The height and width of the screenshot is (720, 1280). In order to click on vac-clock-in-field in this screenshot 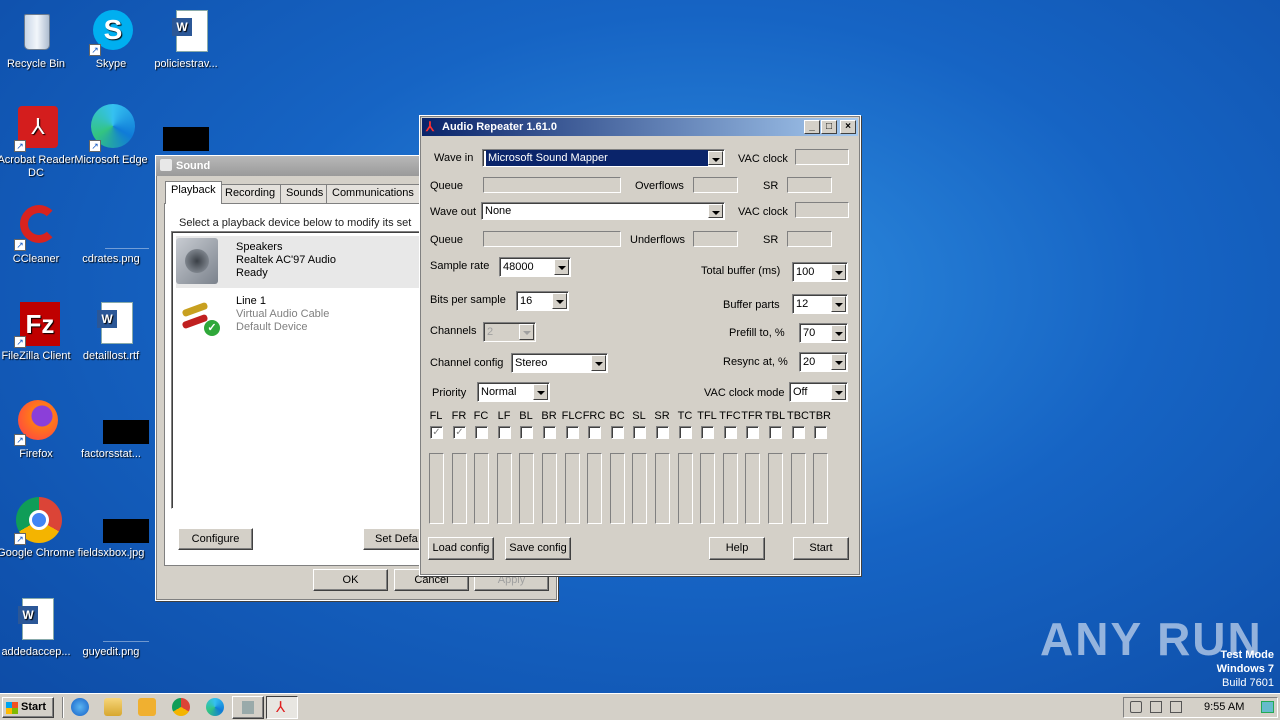, I will do `click(822, 157)`.